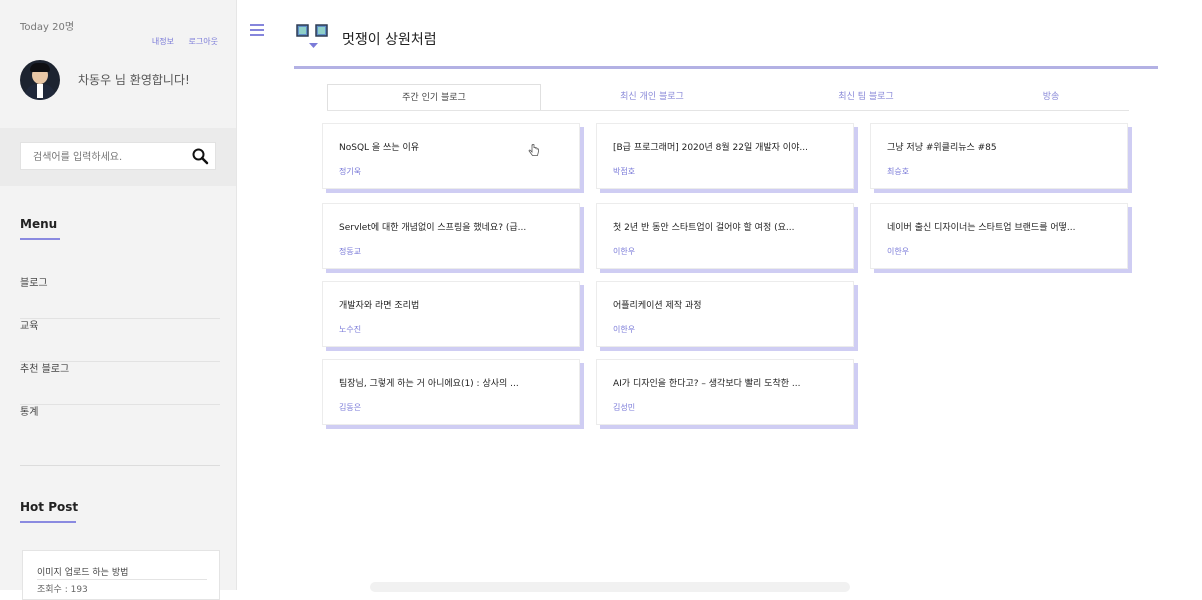 This screenshot has width=1202, height=600. I want to click on post-author: 김동은, so click(350, 407).